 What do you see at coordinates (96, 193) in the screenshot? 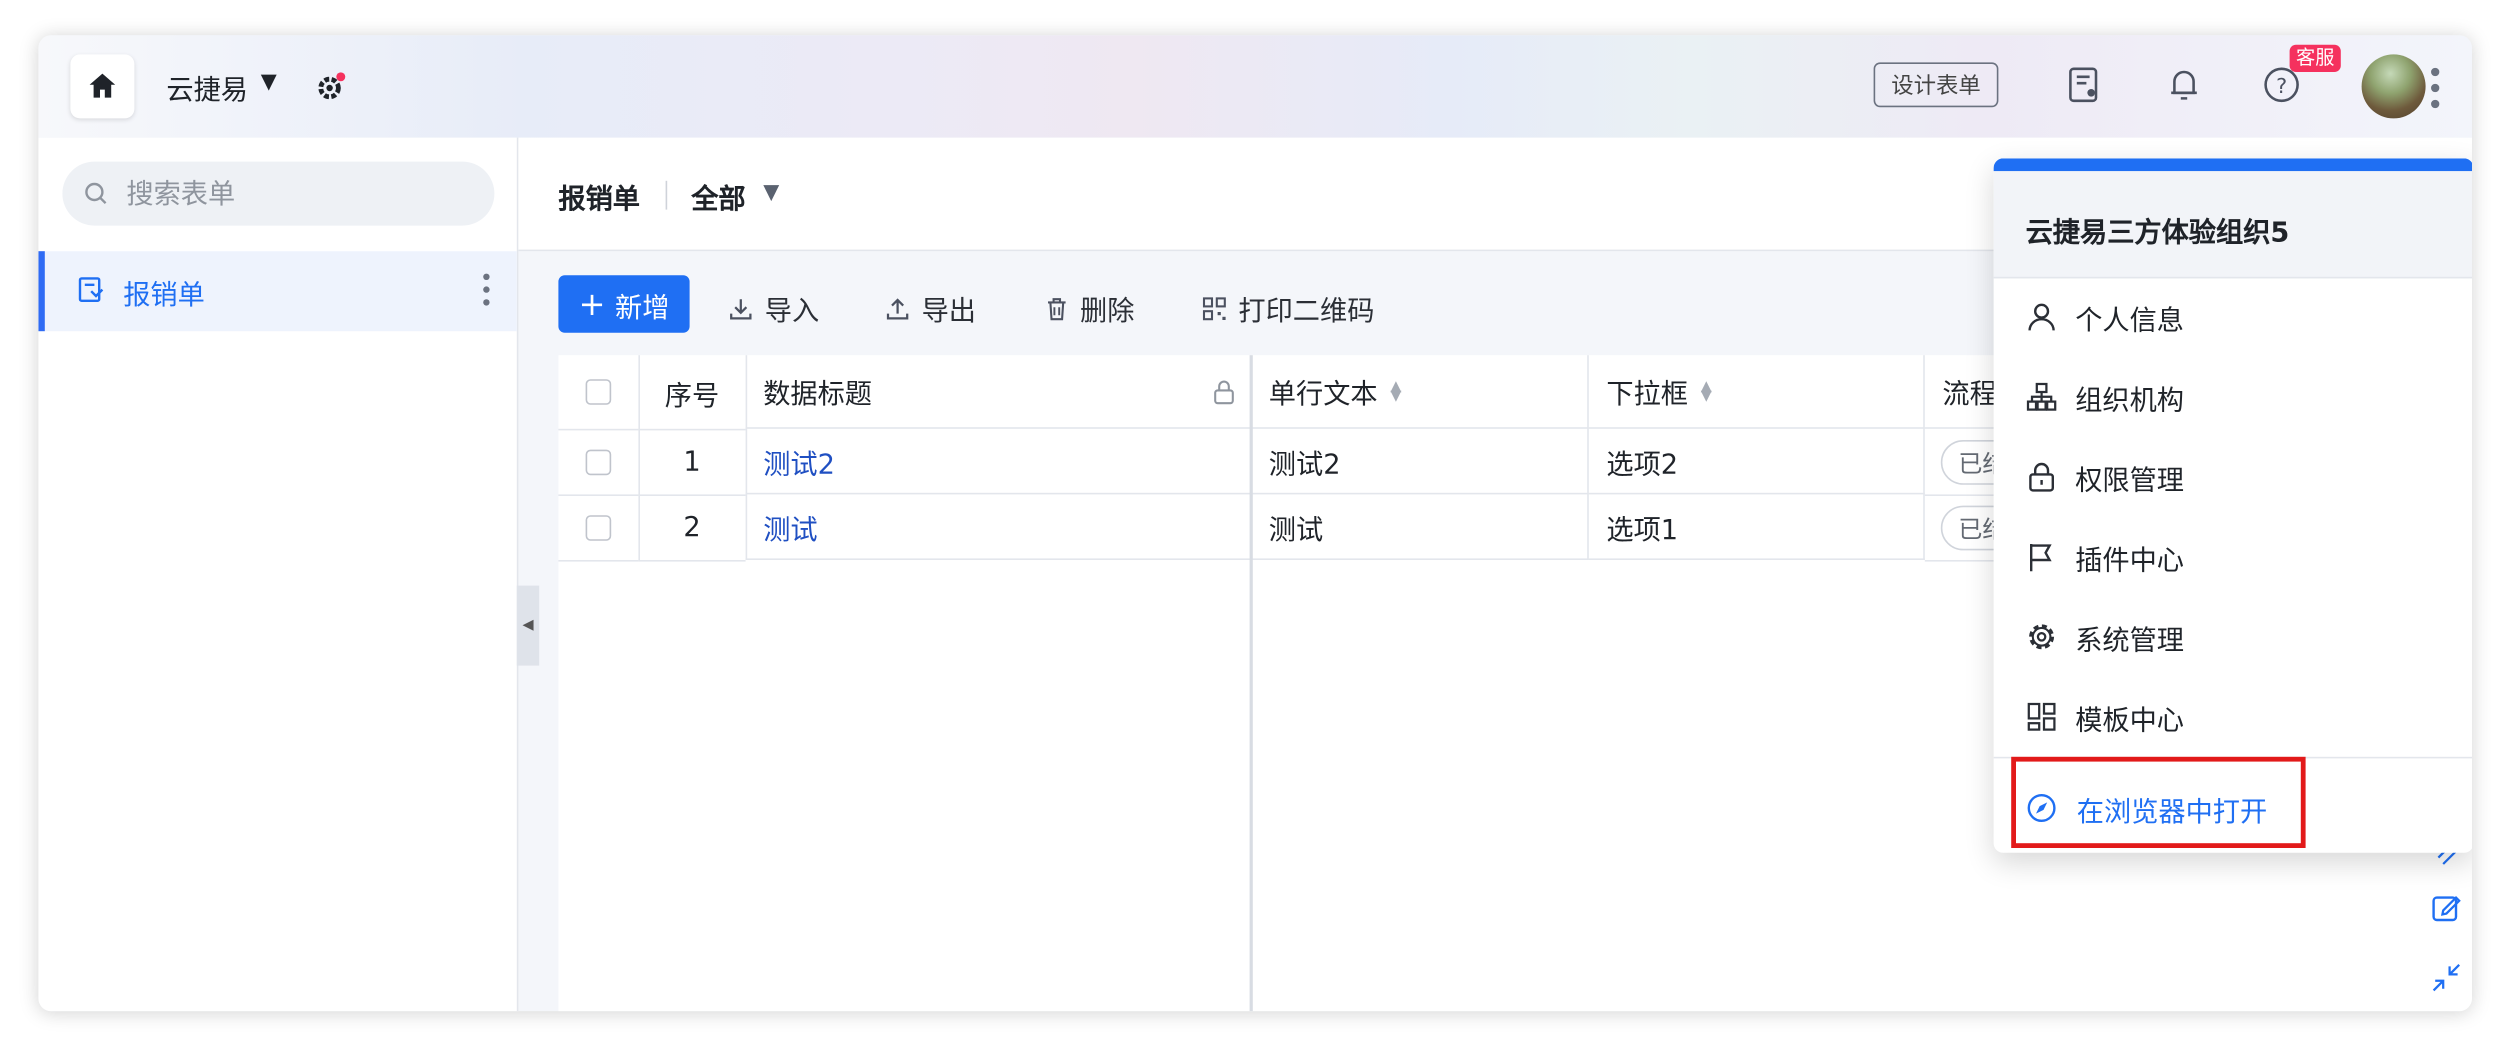
I see `search-icon` at bounding box center [96, 193].